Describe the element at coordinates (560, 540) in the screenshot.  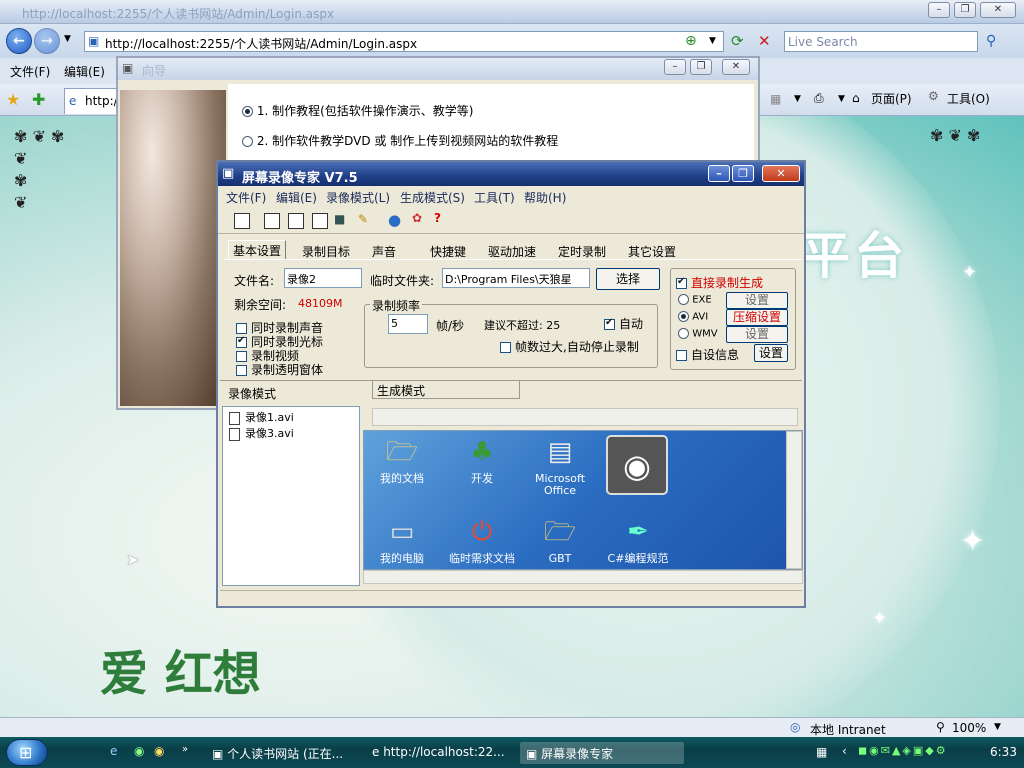
I see `desktop-icon-gbt: 🗁 GBT` at that location.